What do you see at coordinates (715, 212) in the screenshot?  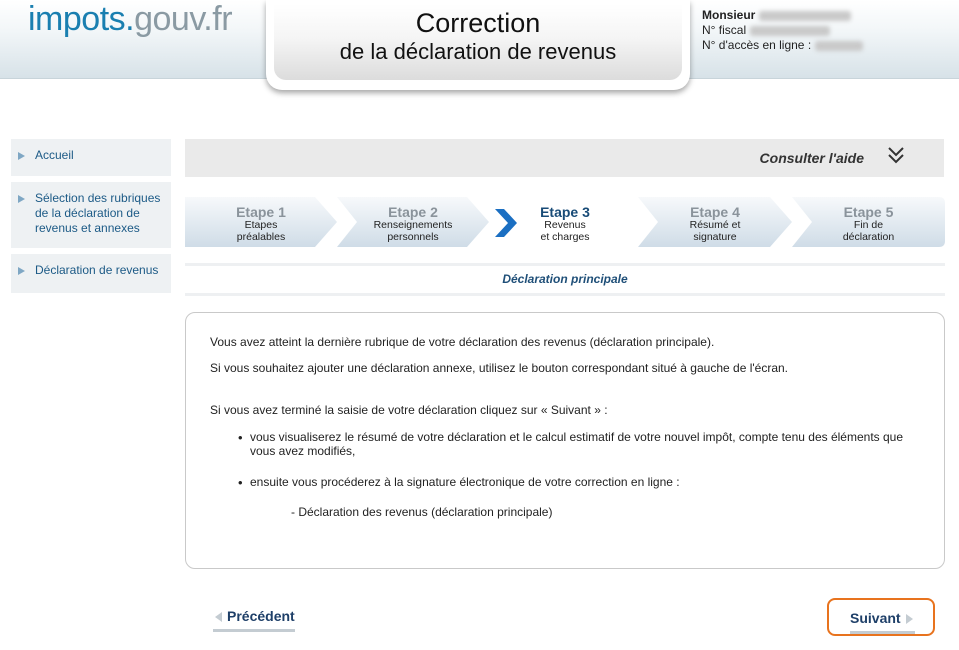 I see `step-number: Etape 4` at bounding box center [715, 212].